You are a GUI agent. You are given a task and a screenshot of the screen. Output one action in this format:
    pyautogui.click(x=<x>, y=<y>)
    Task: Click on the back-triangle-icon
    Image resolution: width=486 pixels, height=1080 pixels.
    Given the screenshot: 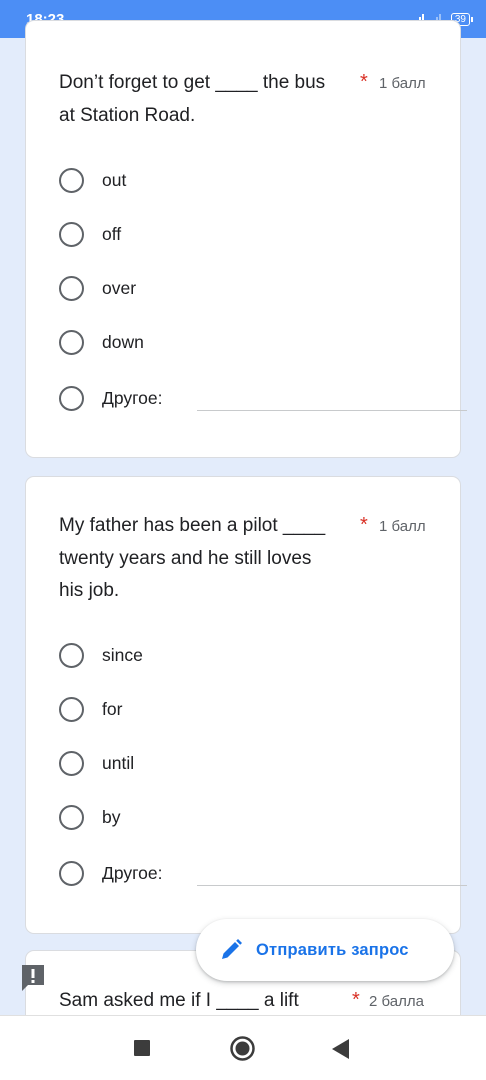 What is the action you would take?
    pyautogui.click(x=340, y=1049)
    